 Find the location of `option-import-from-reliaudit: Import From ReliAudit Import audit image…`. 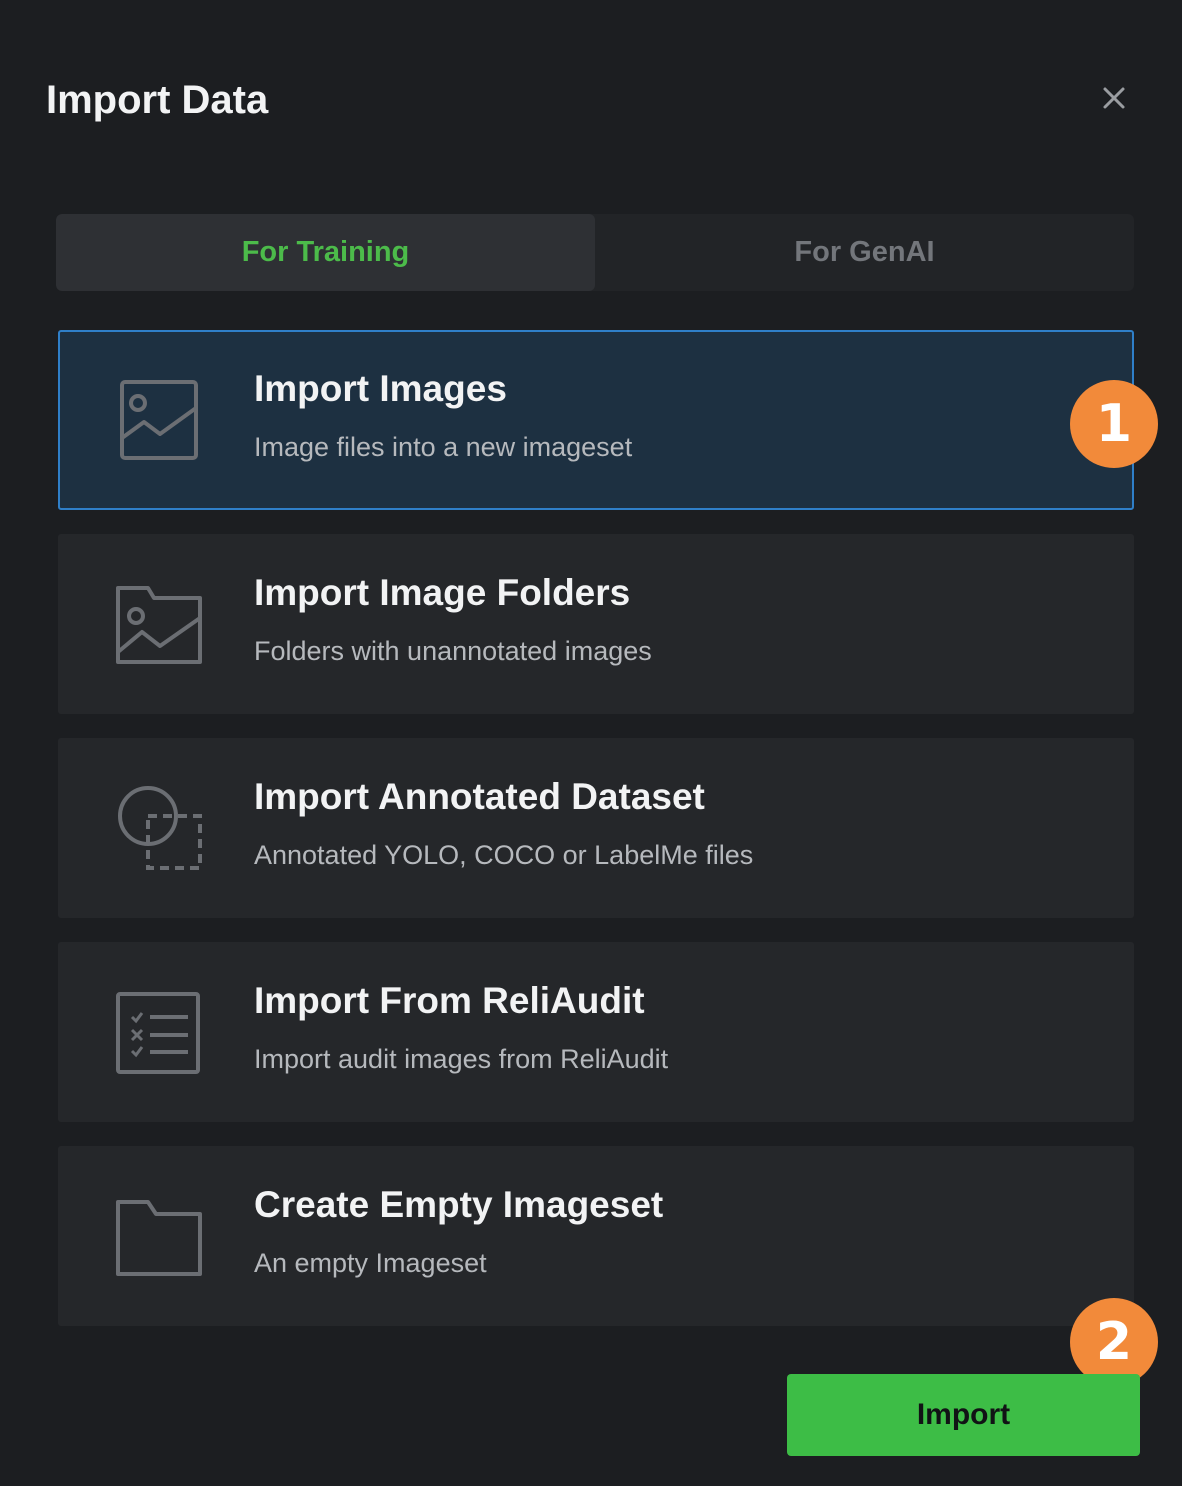

option-import-from-reliaudit: Import From ReliAudit Import audit image… is located at coordinates (596, 1032).